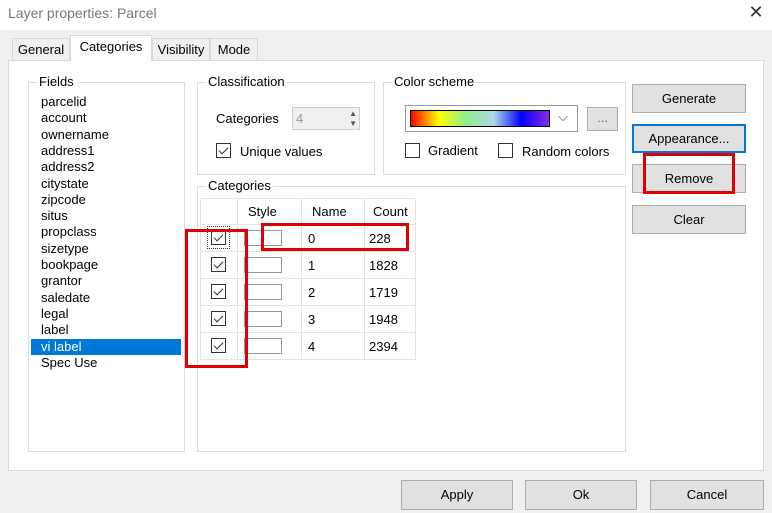 The width and height of the screenshot is (772, 513). I want to click on color-scheme-legend: Color scheme, so click(434, 81).